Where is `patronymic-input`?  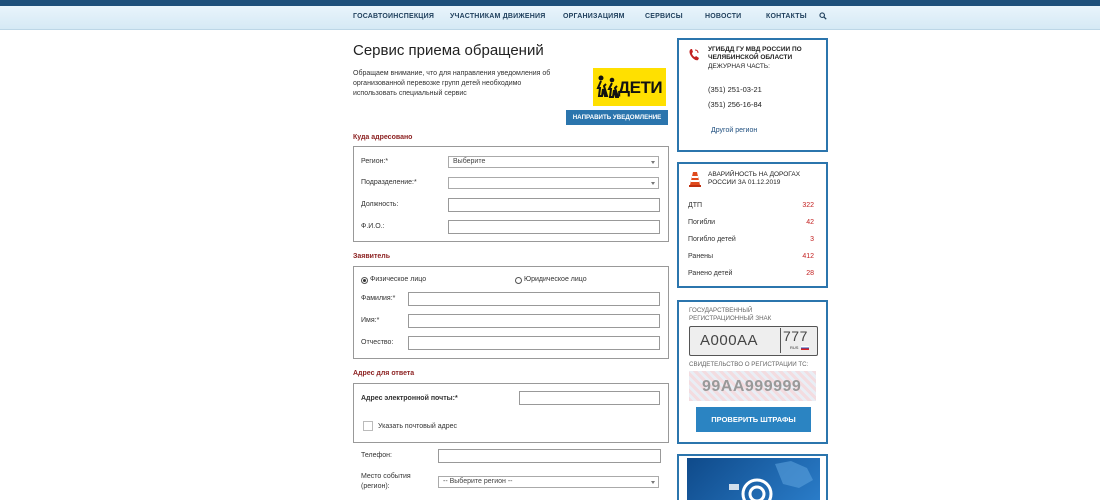 patronymic-input is located at coordinates (534, 343).